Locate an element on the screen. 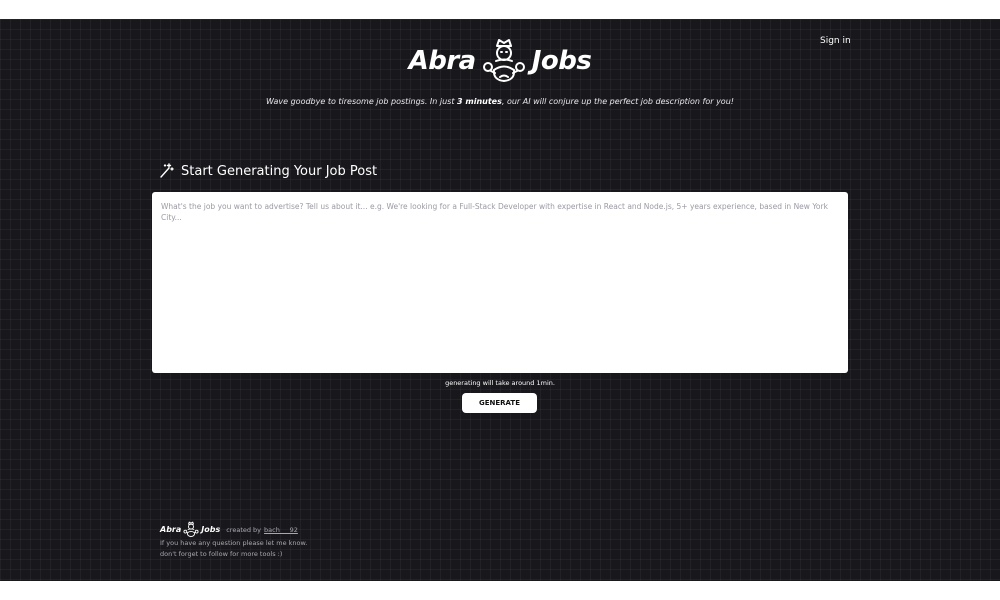  footer-brand-row: Abra Jobs created by bach___92 is located at coordinates (233, 529).